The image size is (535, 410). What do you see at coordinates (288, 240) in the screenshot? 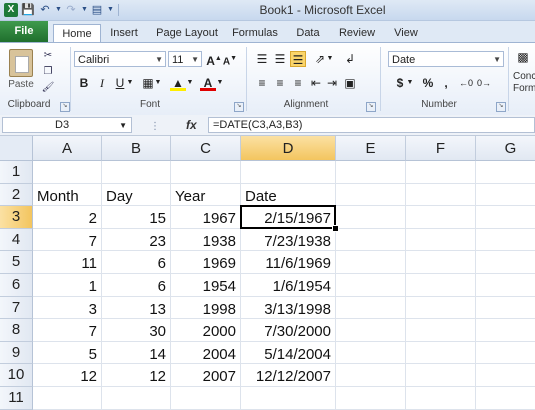
I see `cell-d4: 7/23/1938` at bounding box center [288, 240].